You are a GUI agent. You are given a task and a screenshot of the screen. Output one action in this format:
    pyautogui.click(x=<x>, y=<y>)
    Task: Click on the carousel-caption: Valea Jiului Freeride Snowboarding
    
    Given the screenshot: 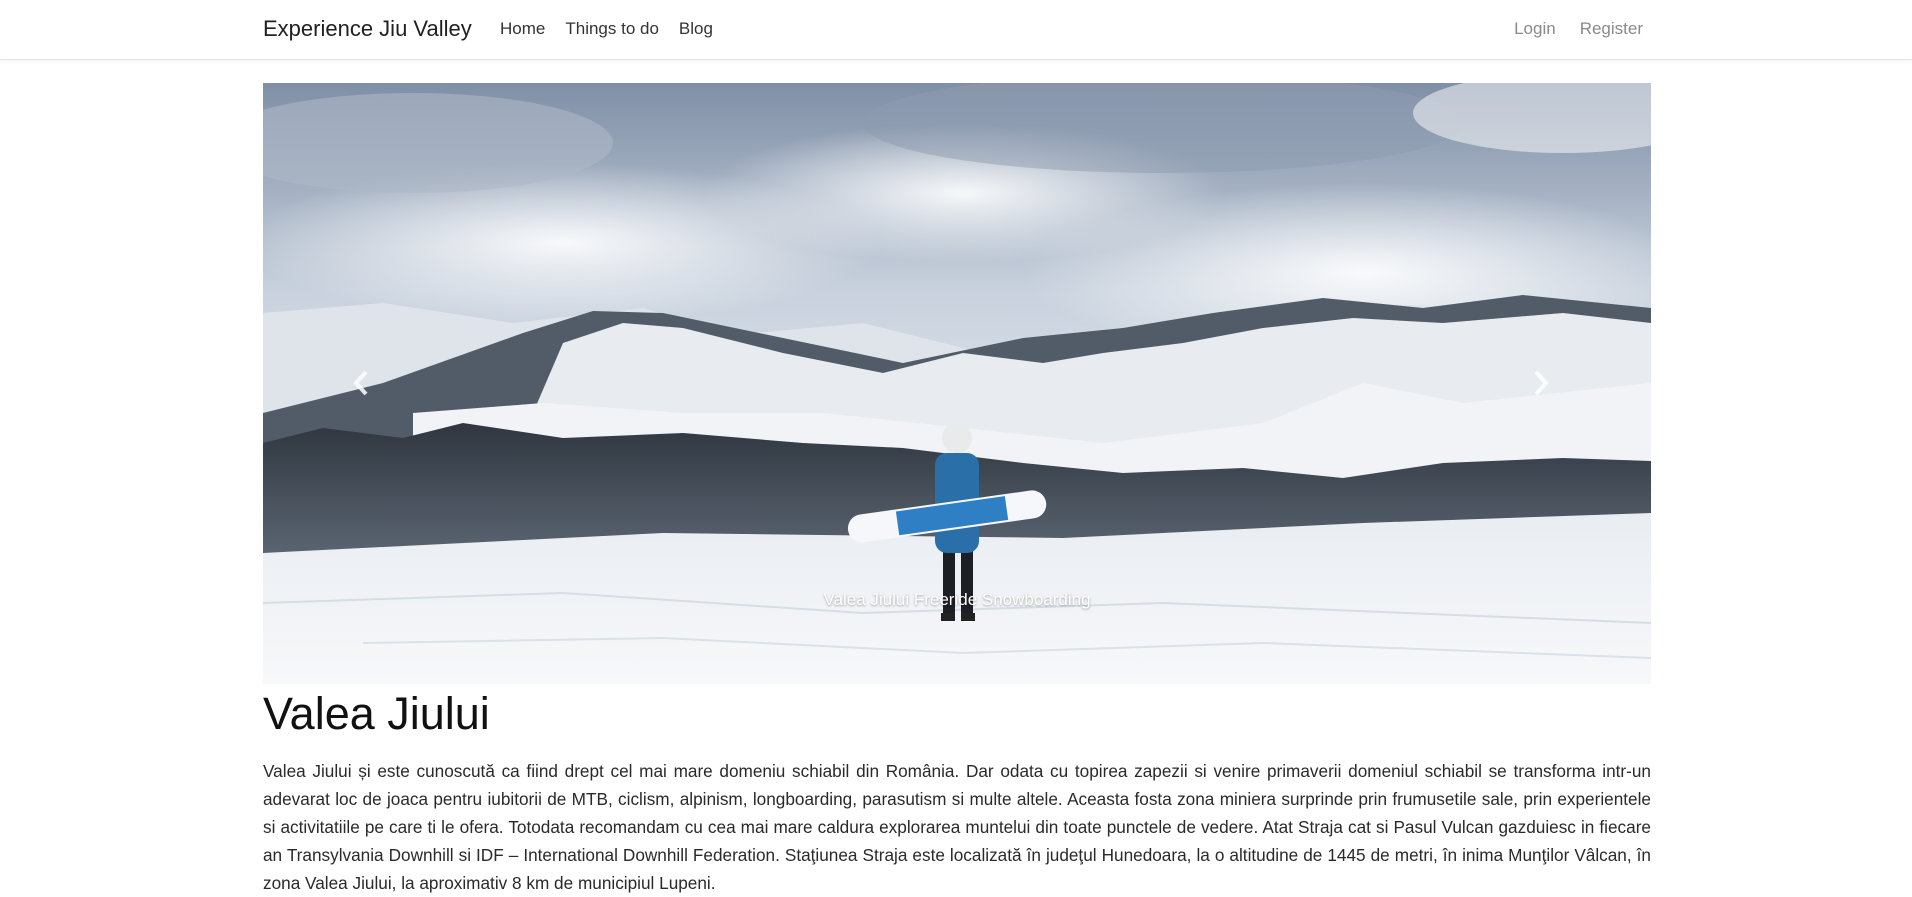 What is the action you would take?
    pyautogui.click(x=957, y=599)
    